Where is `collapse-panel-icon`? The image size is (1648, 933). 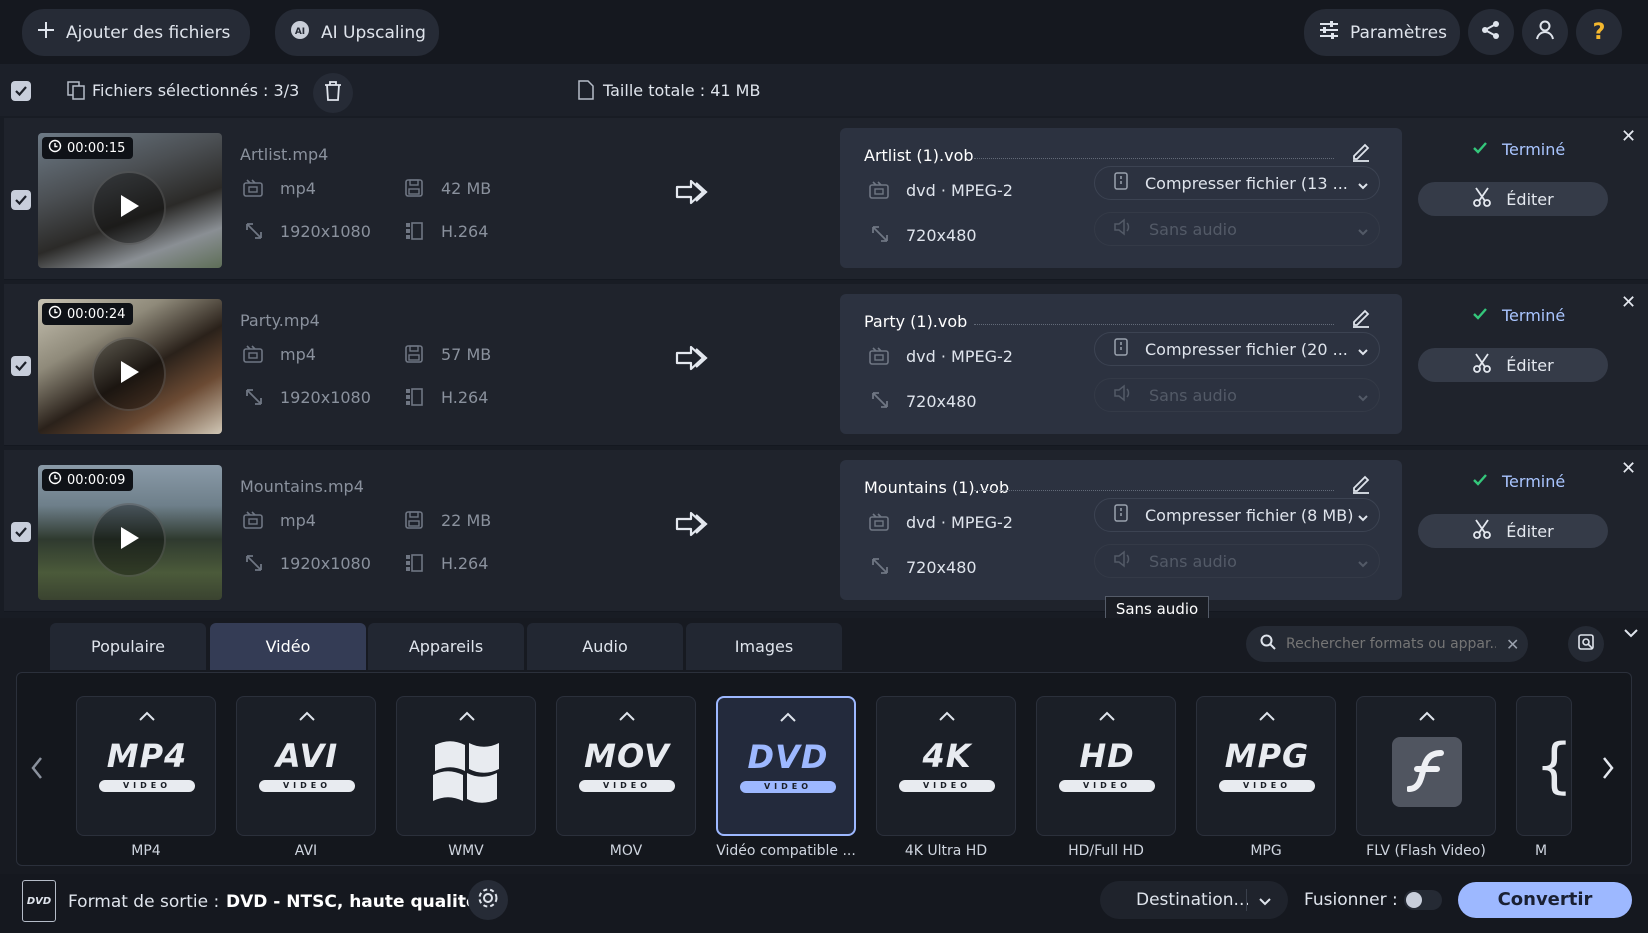
collapse-panel-icon is located at coordinates (1631, 633).